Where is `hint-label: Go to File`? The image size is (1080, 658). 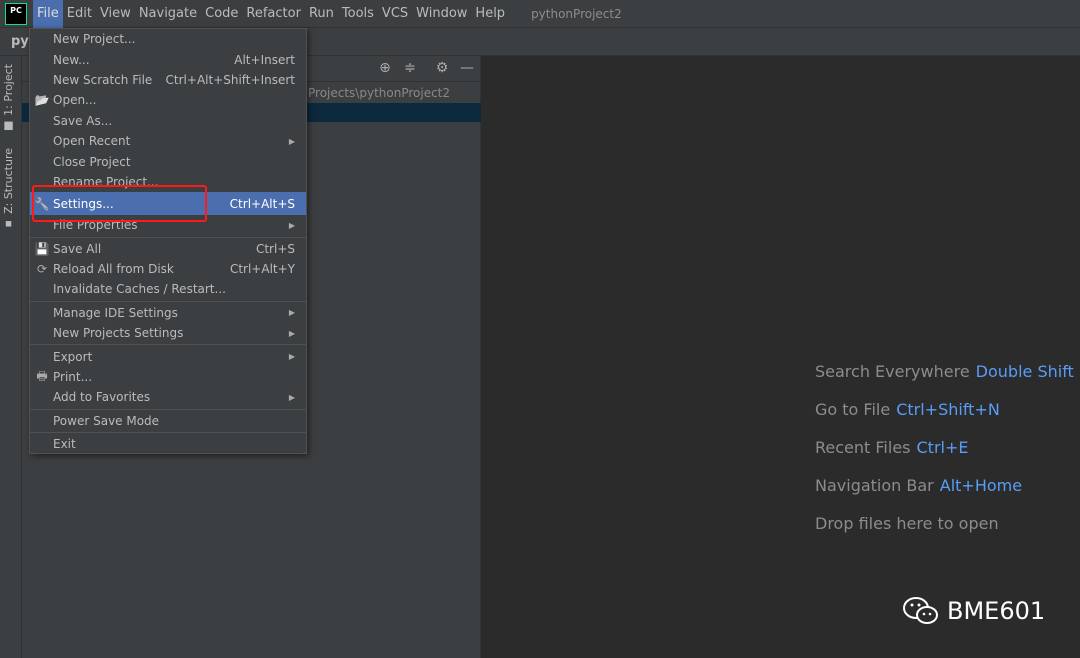 hint-label: Go to File is located at coordinates (853, 409).